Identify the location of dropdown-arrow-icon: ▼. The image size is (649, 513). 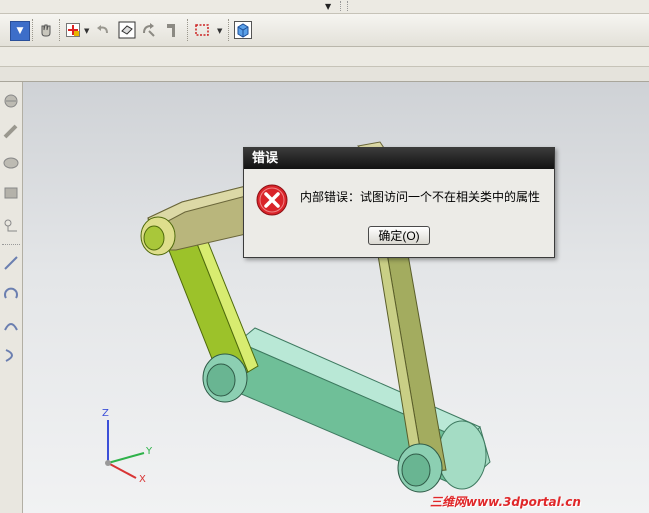
(328, 6).